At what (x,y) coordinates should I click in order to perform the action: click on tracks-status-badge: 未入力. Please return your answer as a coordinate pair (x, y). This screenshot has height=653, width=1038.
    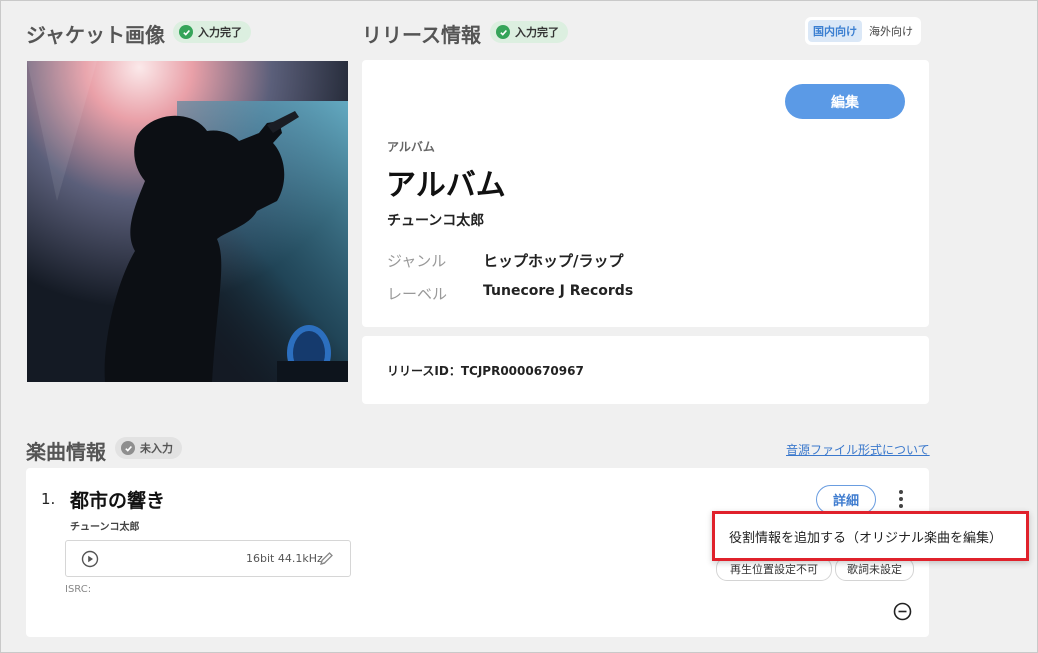
    Looking at the image, I should click on (148, 448).